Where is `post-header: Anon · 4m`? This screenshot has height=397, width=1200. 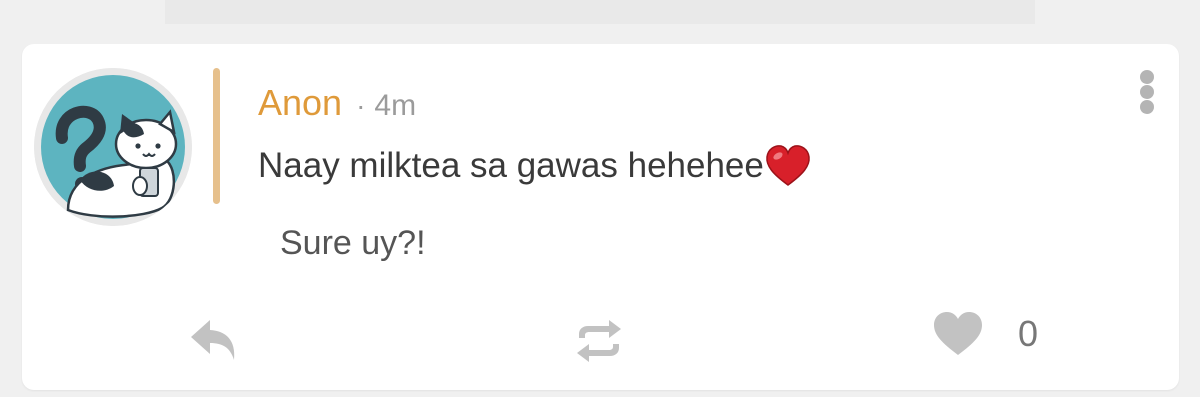
post-header: Anon · 4m is located at coordinates (337, 105).